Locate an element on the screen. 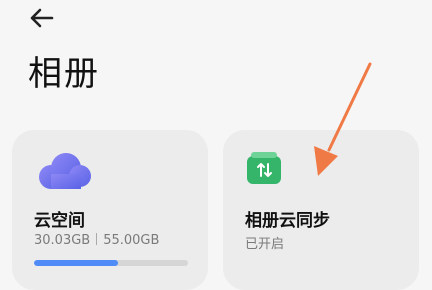 The image size is (432, 290). cloud-icon is located at coordinates (66, 174).